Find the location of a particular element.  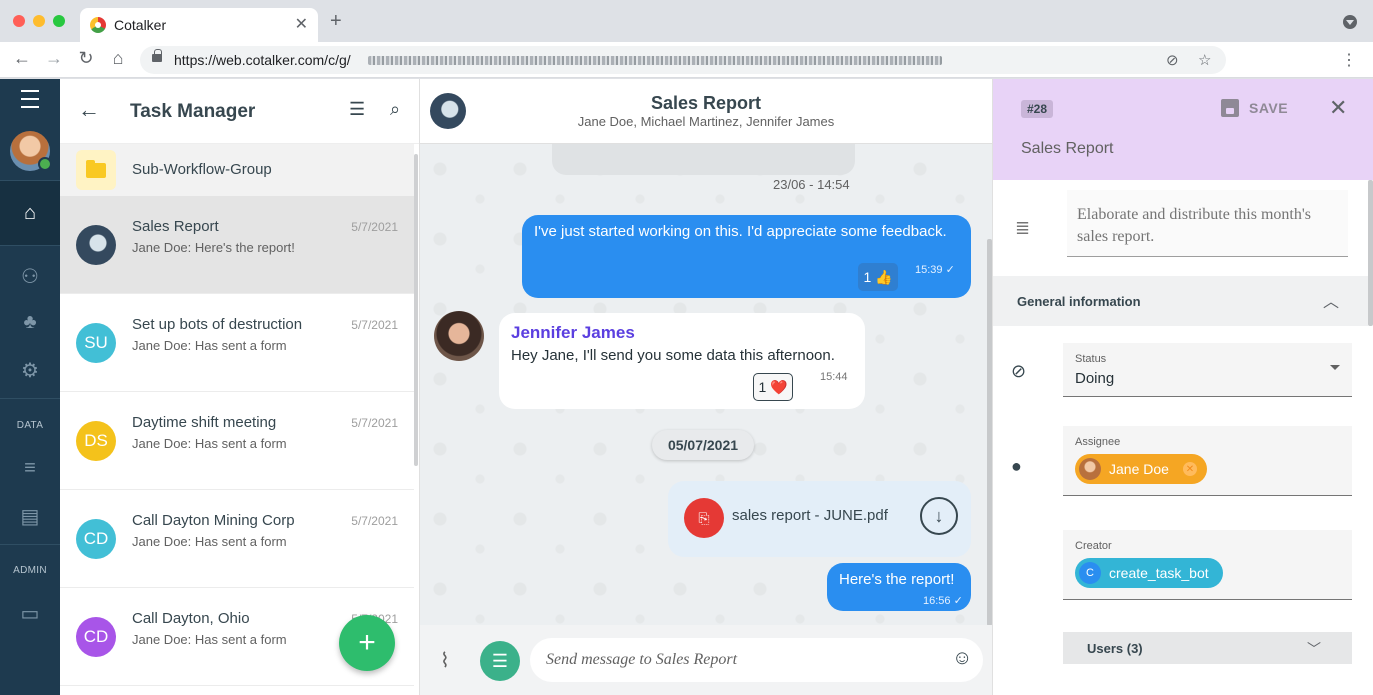

filter-list-icon: ☰ is located at coordinates (357, 109).